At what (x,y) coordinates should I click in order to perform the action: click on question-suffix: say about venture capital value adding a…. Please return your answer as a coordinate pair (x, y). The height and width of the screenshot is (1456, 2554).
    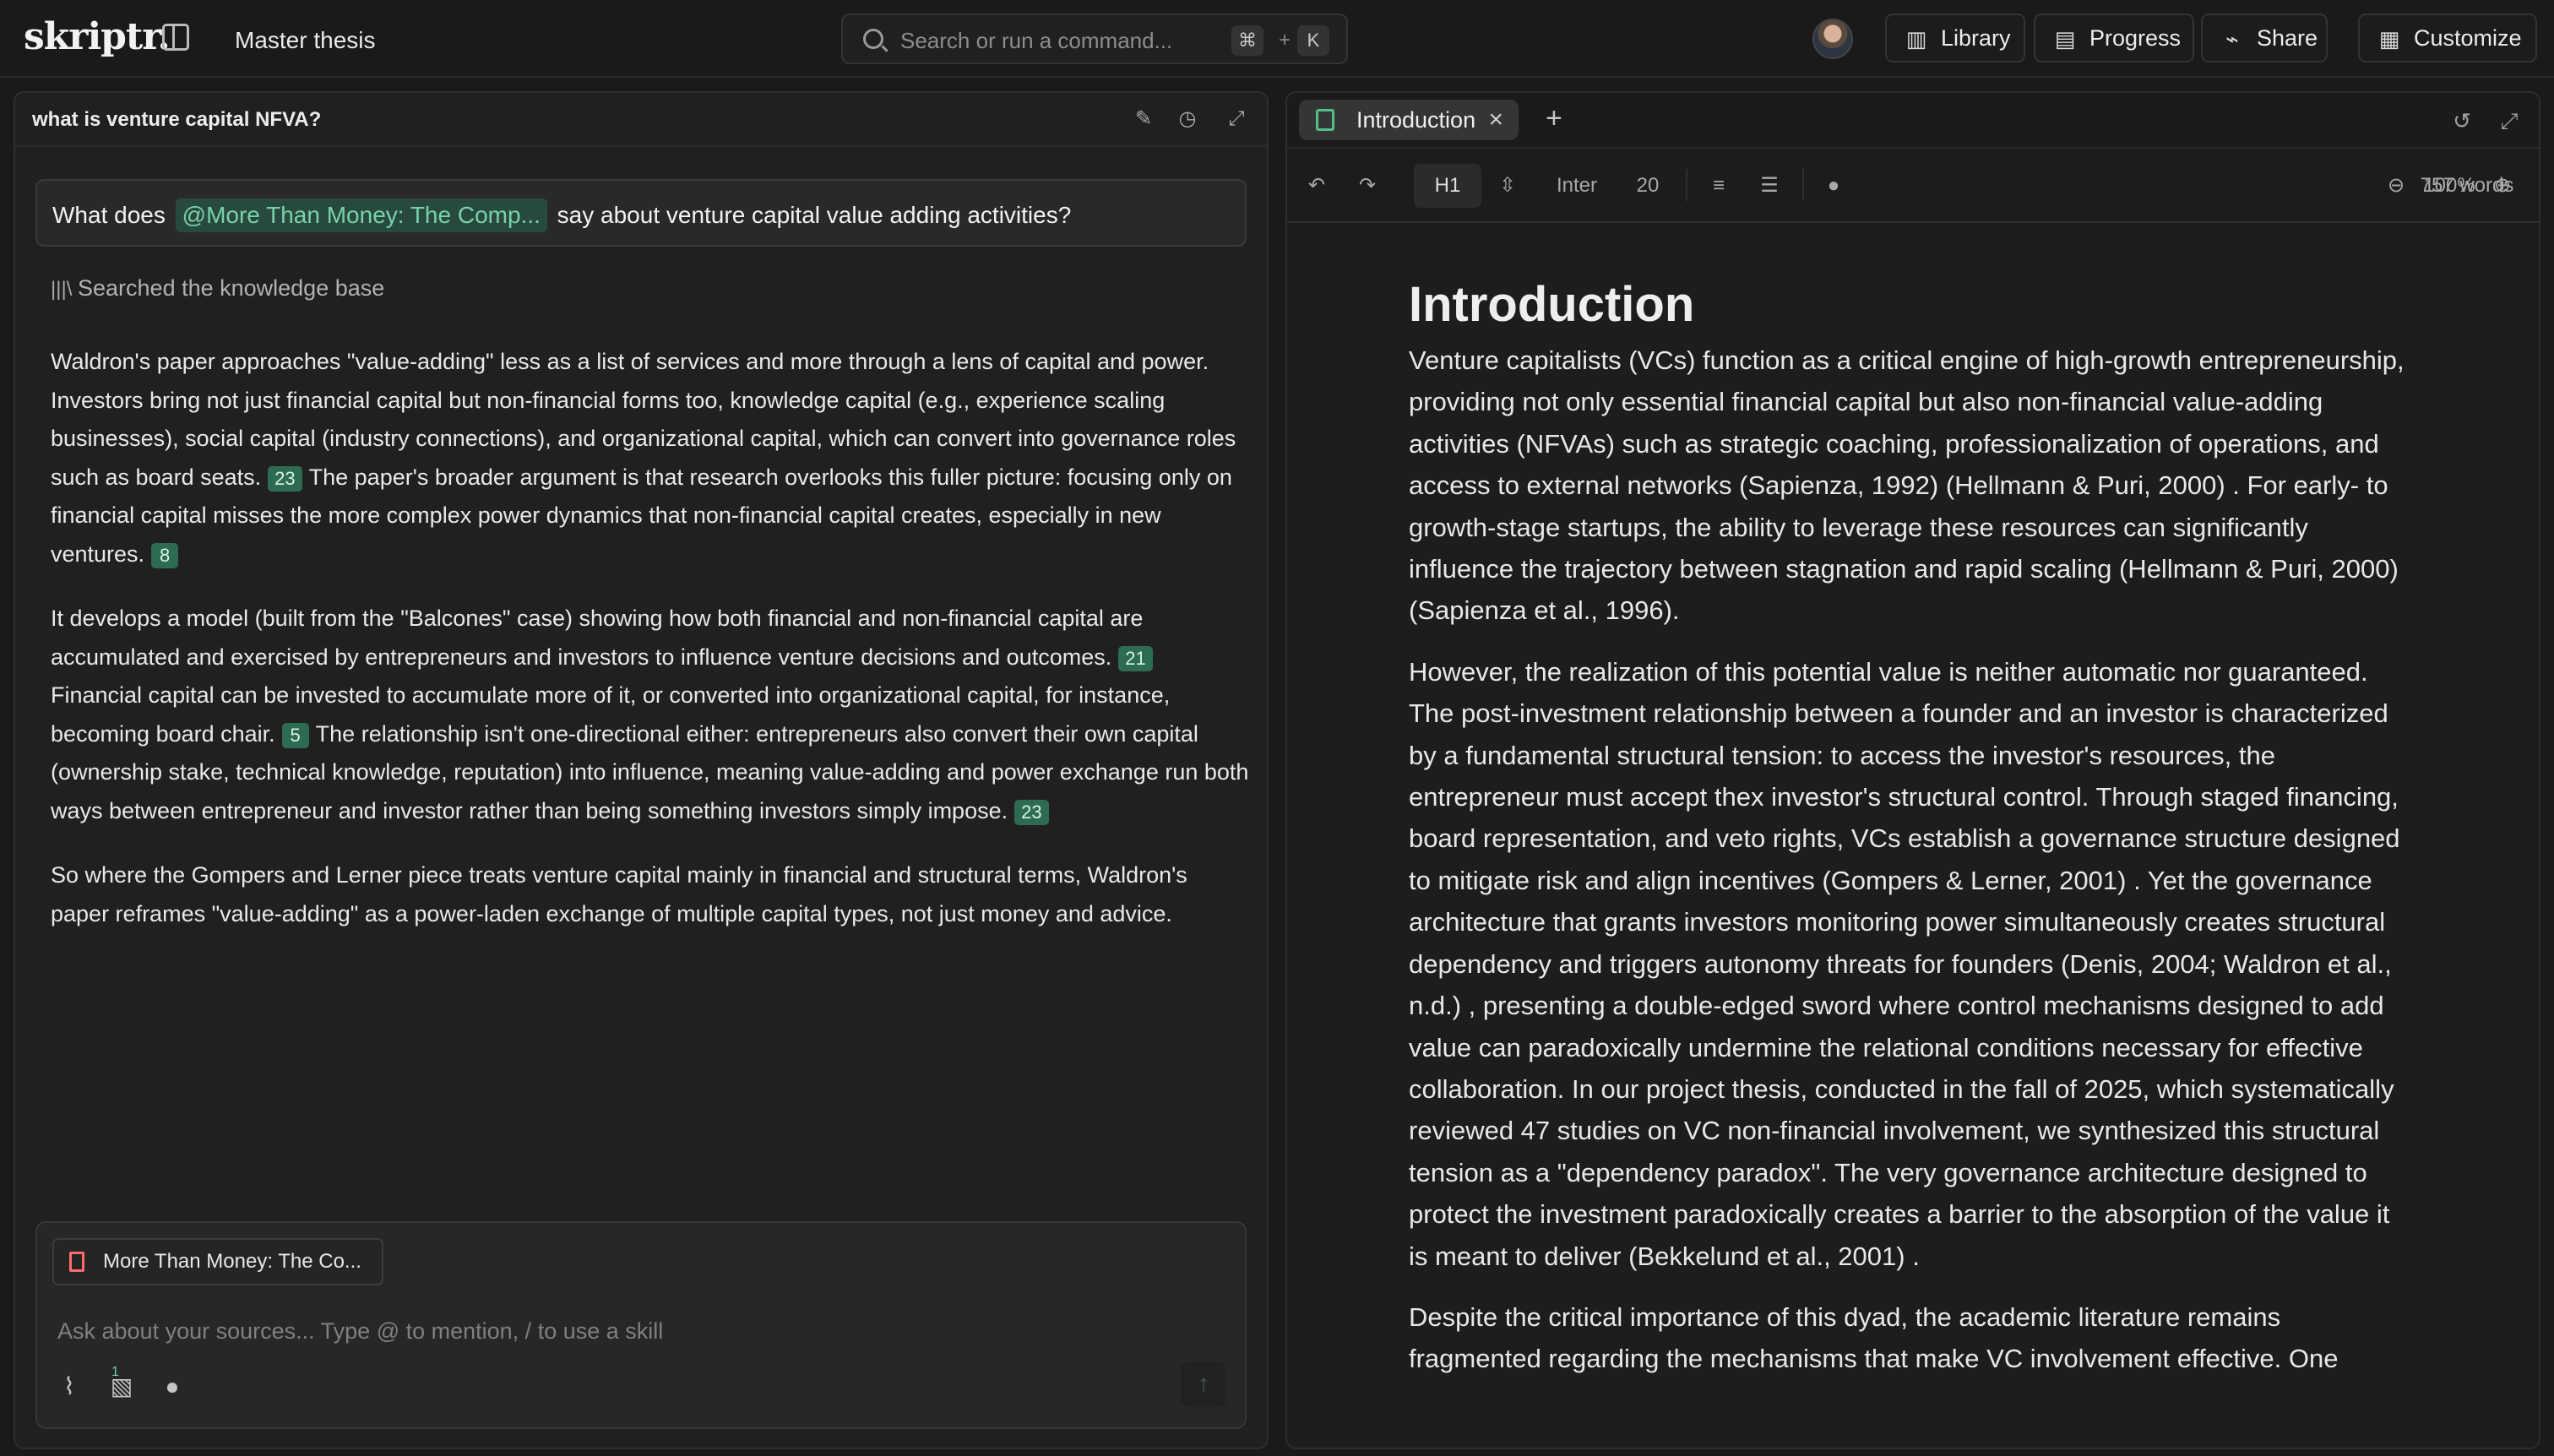
    Looking at the image, I should click on (814, 215).